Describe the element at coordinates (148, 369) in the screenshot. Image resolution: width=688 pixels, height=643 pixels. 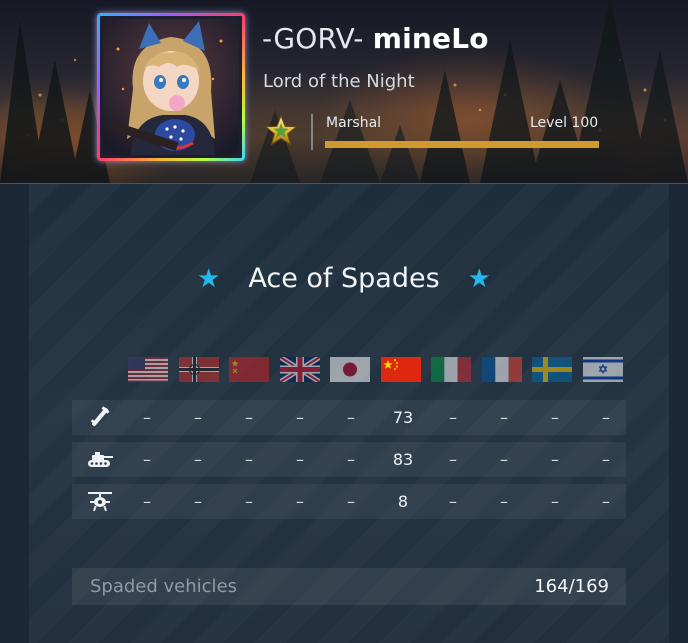
I see `usa-flag-icon` at that location.